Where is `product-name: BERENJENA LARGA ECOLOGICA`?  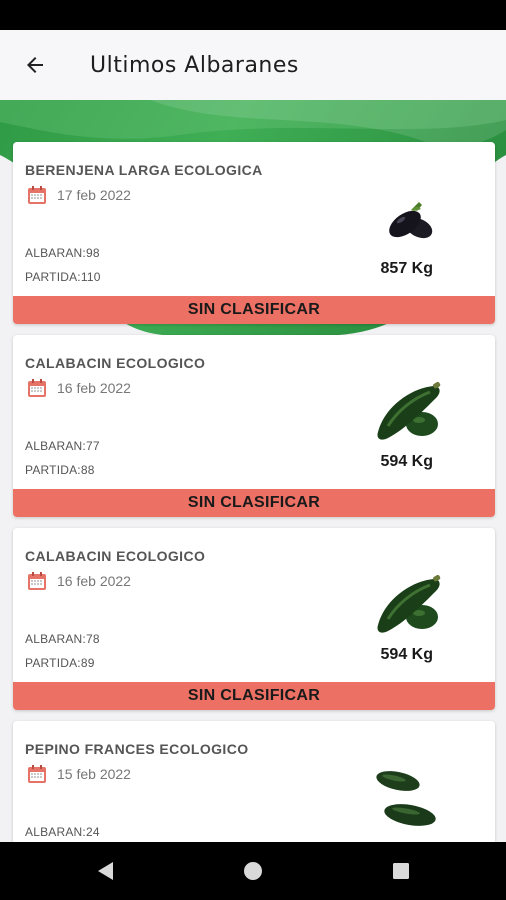 product-name: BERENJENA LARGA ECOLOGICA is located at coordinates (144, 170).